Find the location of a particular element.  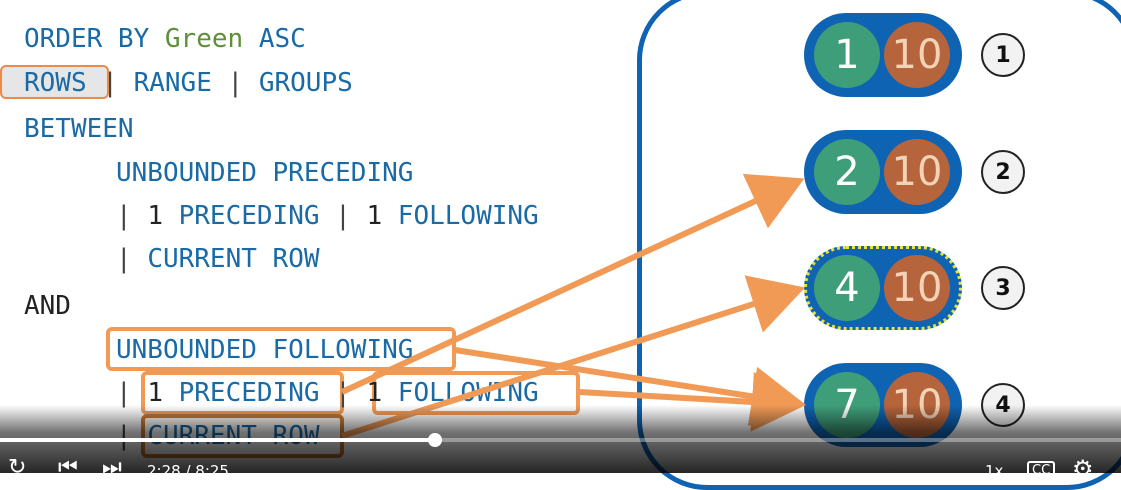

code-line-and: AND is located at coordinates (47, 306).